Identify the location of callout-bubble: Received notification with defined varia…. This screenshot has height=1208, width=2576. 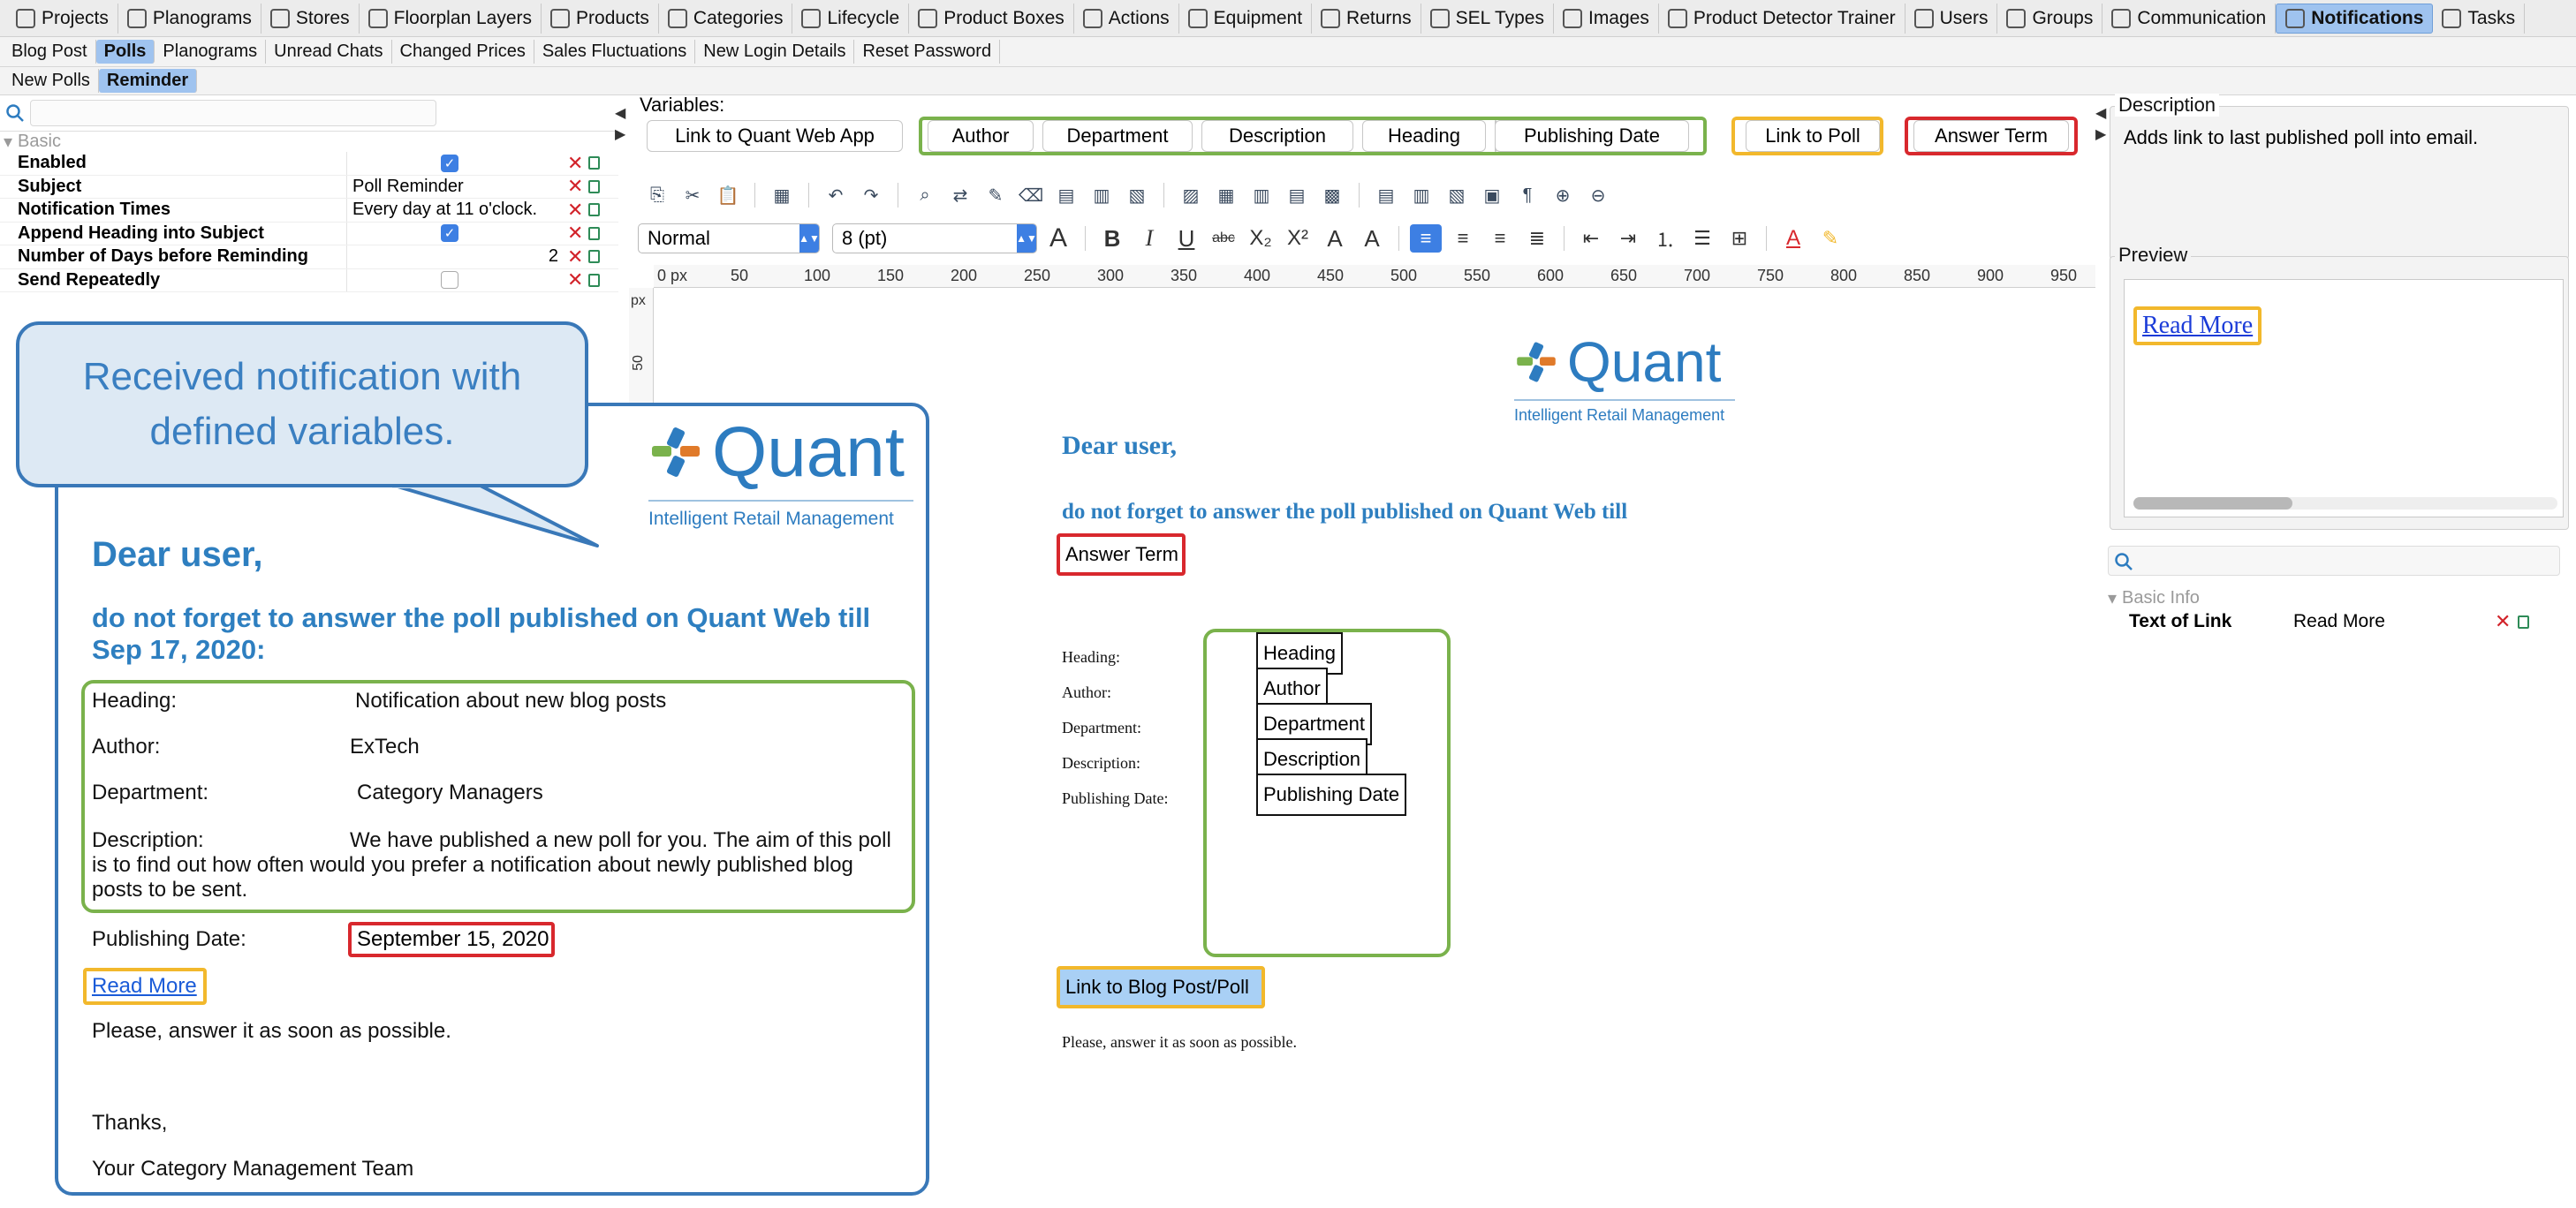
(302, 404).